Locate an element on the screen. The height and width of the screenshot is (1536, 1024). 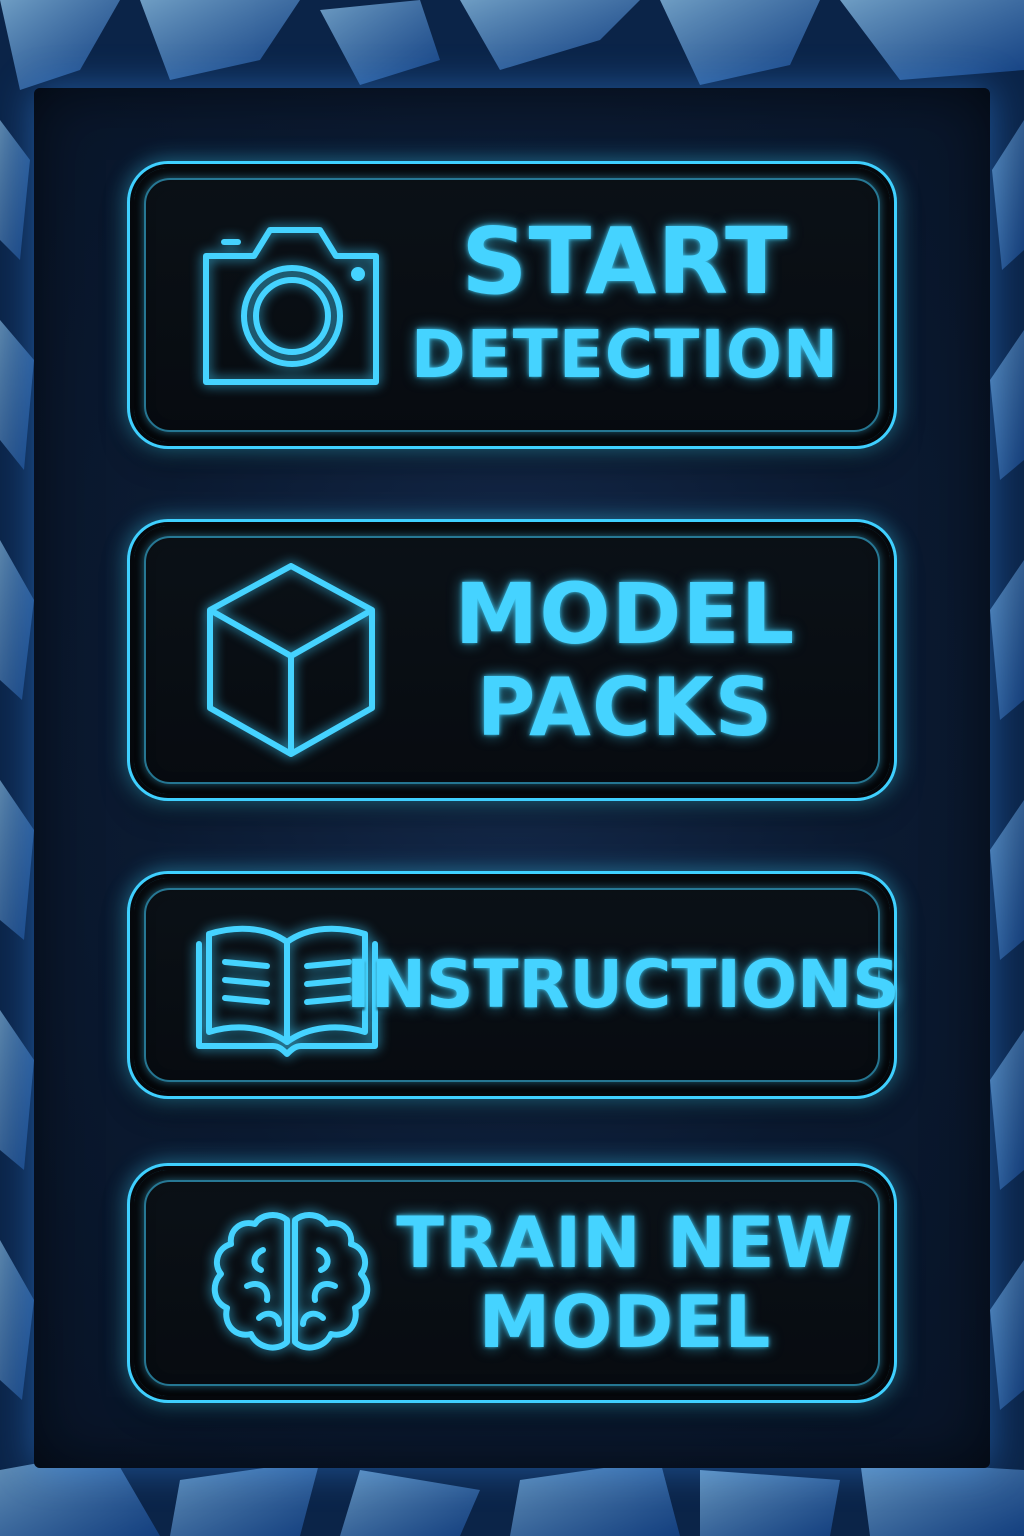
start-detection-label-line-1: START is located at coordinates (625, 261).